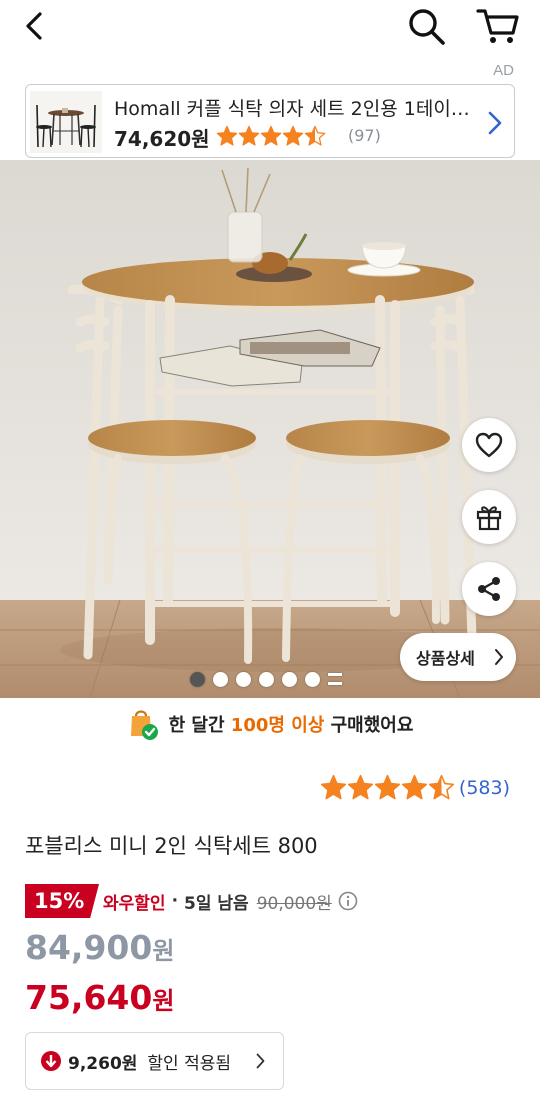 This screenshot has width=540, height=1110. What do you see at coordinates (294, 903) in the screenshot?
I see `original-price: 90,000원` at bounding box center [294, 903].